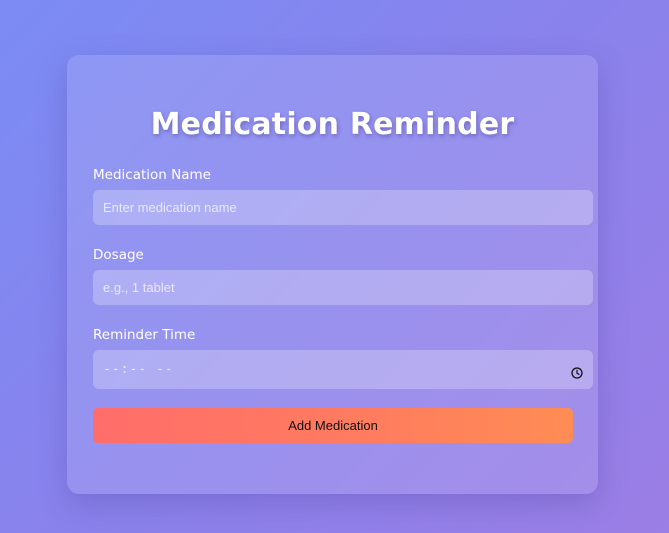  What do you see at coordinates (333, 425) in the screenshot?
I see `add-medication-button: Add Medication` at bounding box center [333, 425].